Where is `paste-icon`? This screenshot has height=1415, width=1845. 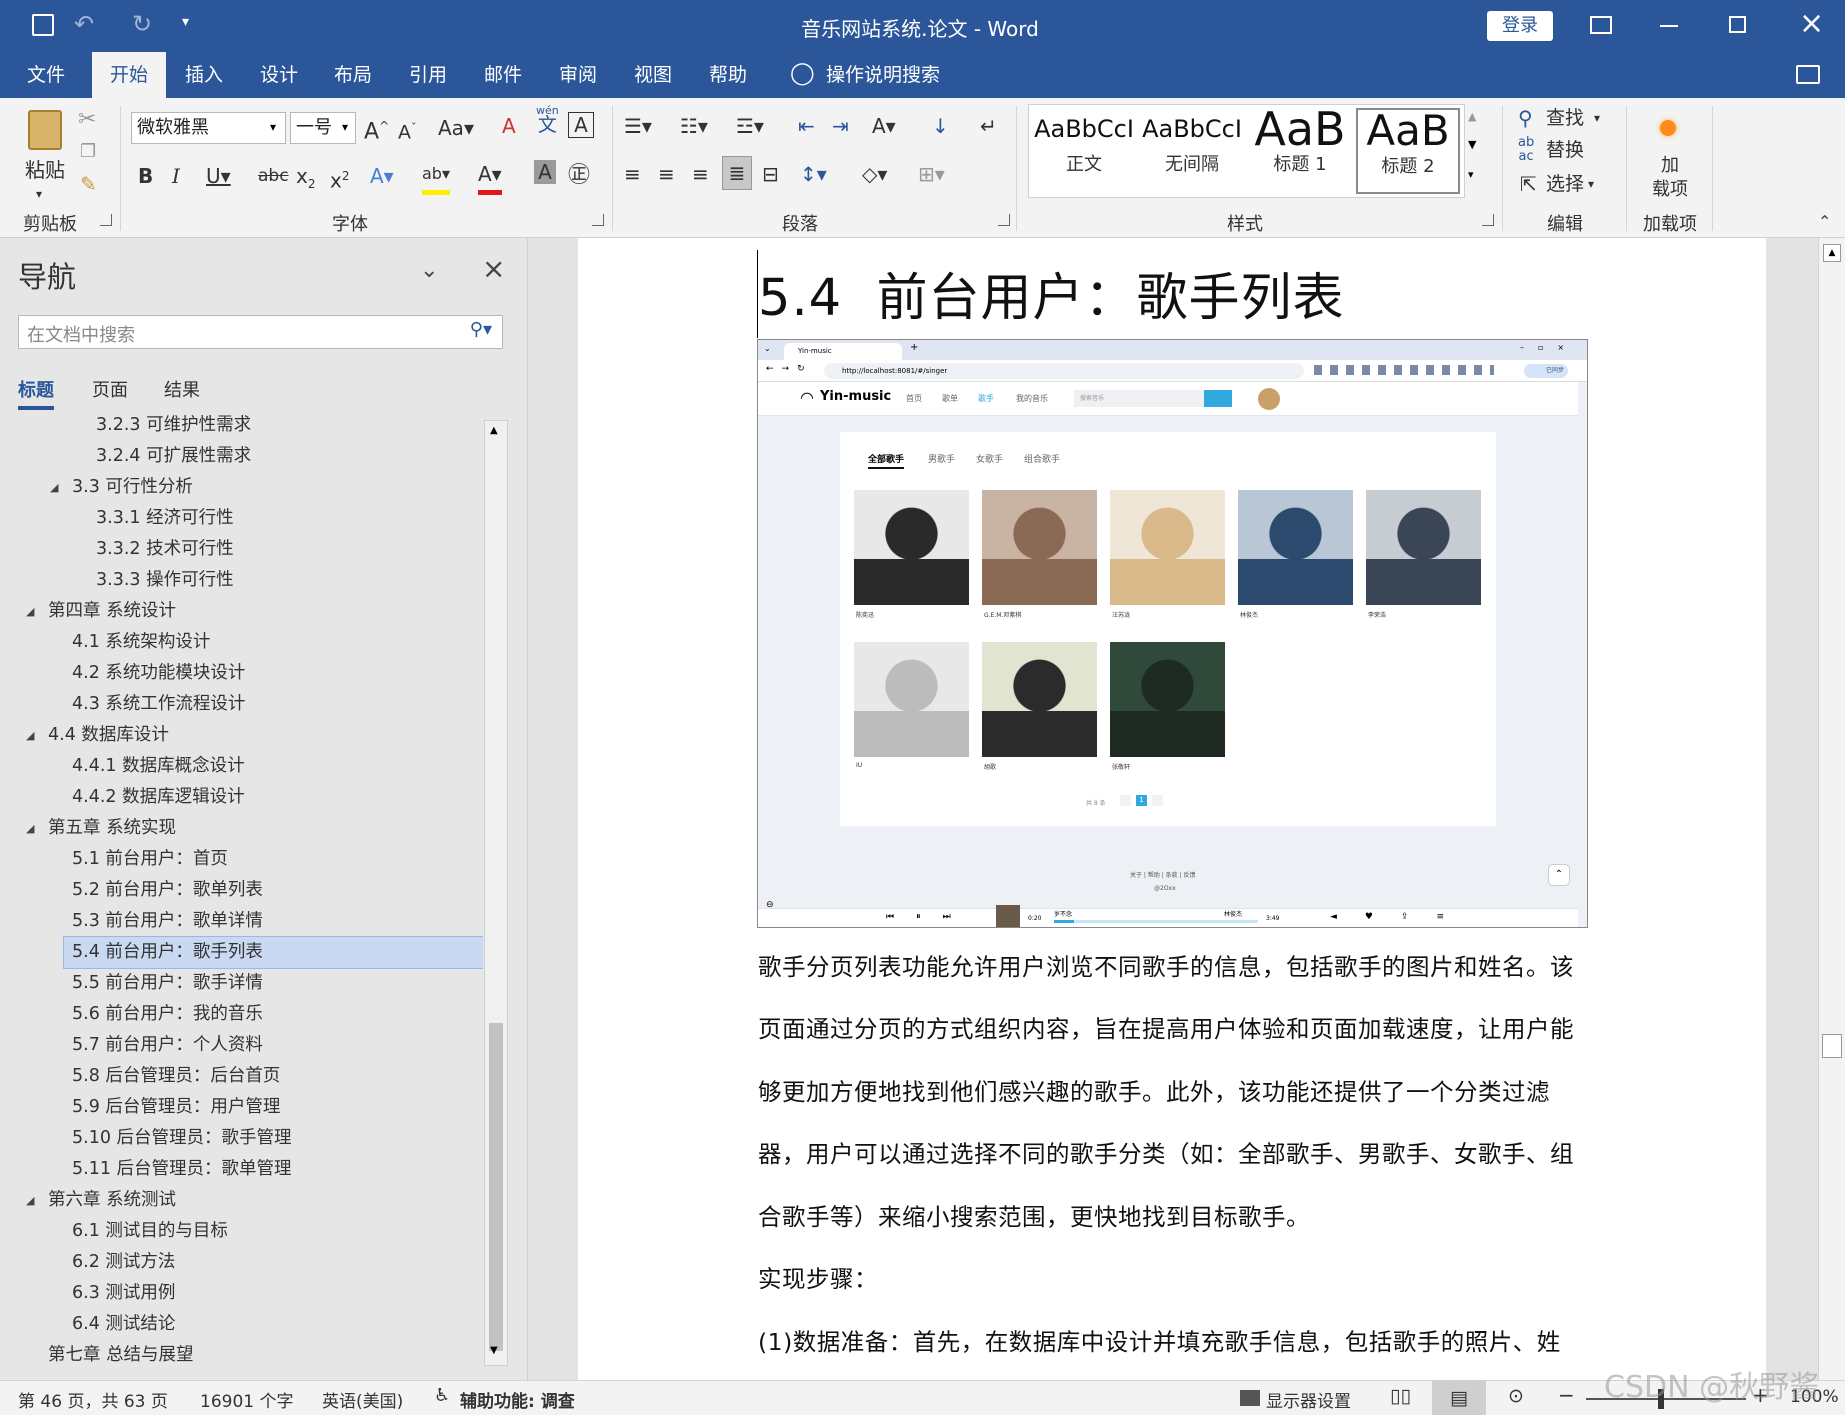
paste-icon is located at coordinates (45, 130).